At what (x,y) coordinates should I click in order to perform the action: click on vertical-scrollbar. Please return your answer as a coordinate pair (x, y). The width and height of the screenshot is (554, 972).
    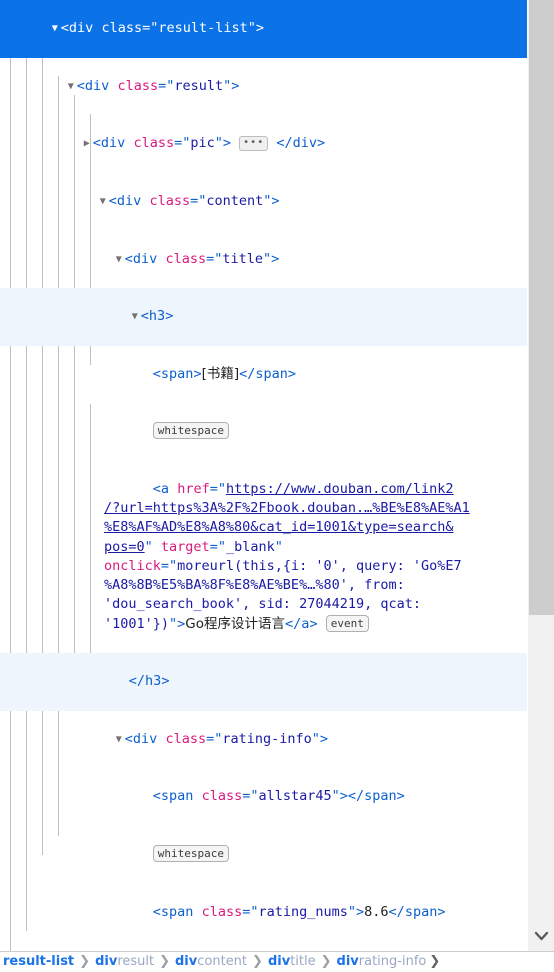
    Looking at the image, I should click on (540, 475).